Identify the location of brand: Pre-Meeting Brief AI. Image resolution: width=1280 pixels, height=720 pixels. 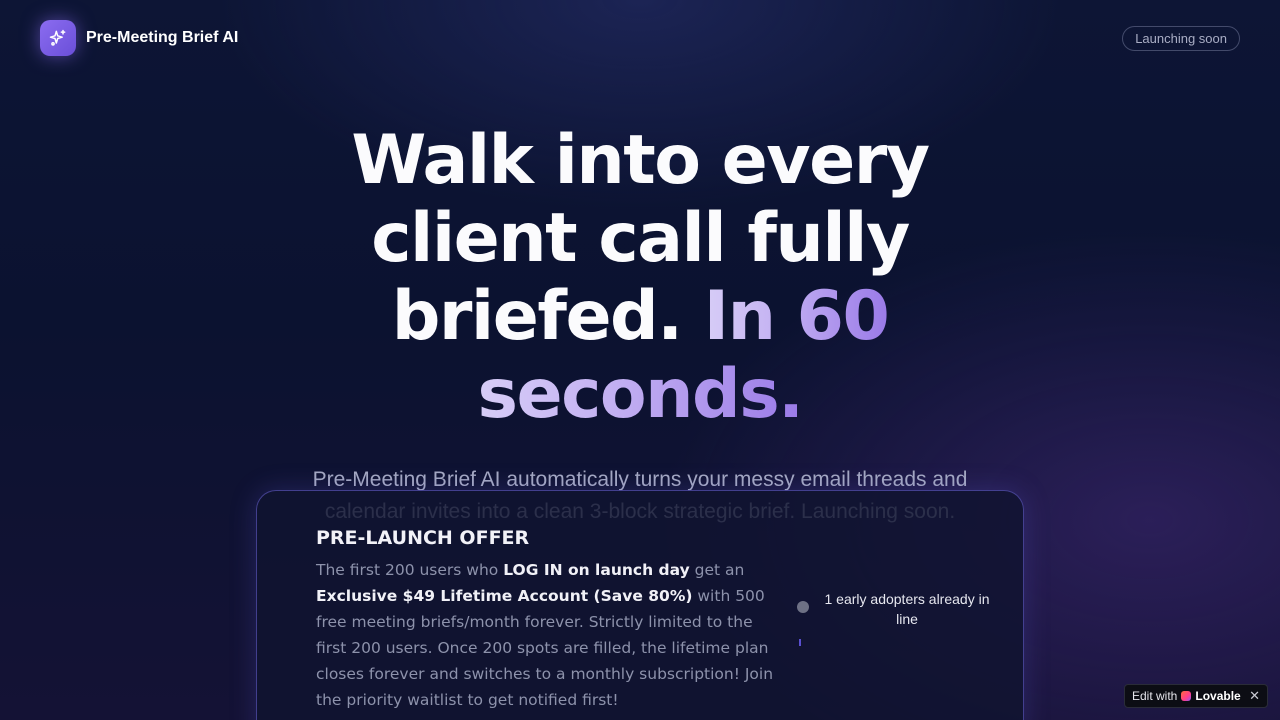
(139, 38).